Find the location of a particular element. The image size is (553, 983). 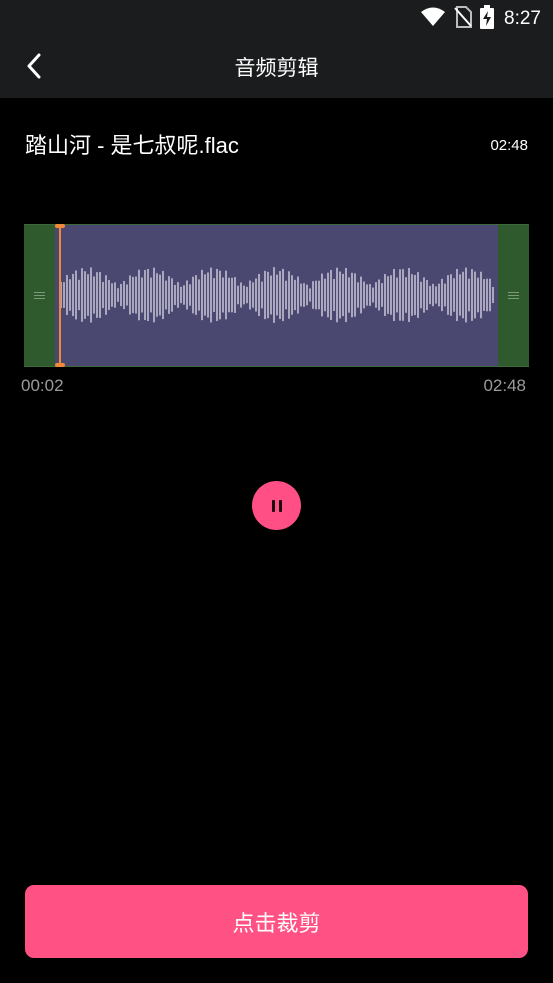

wifi-icon is located at coordinates (433, 19).